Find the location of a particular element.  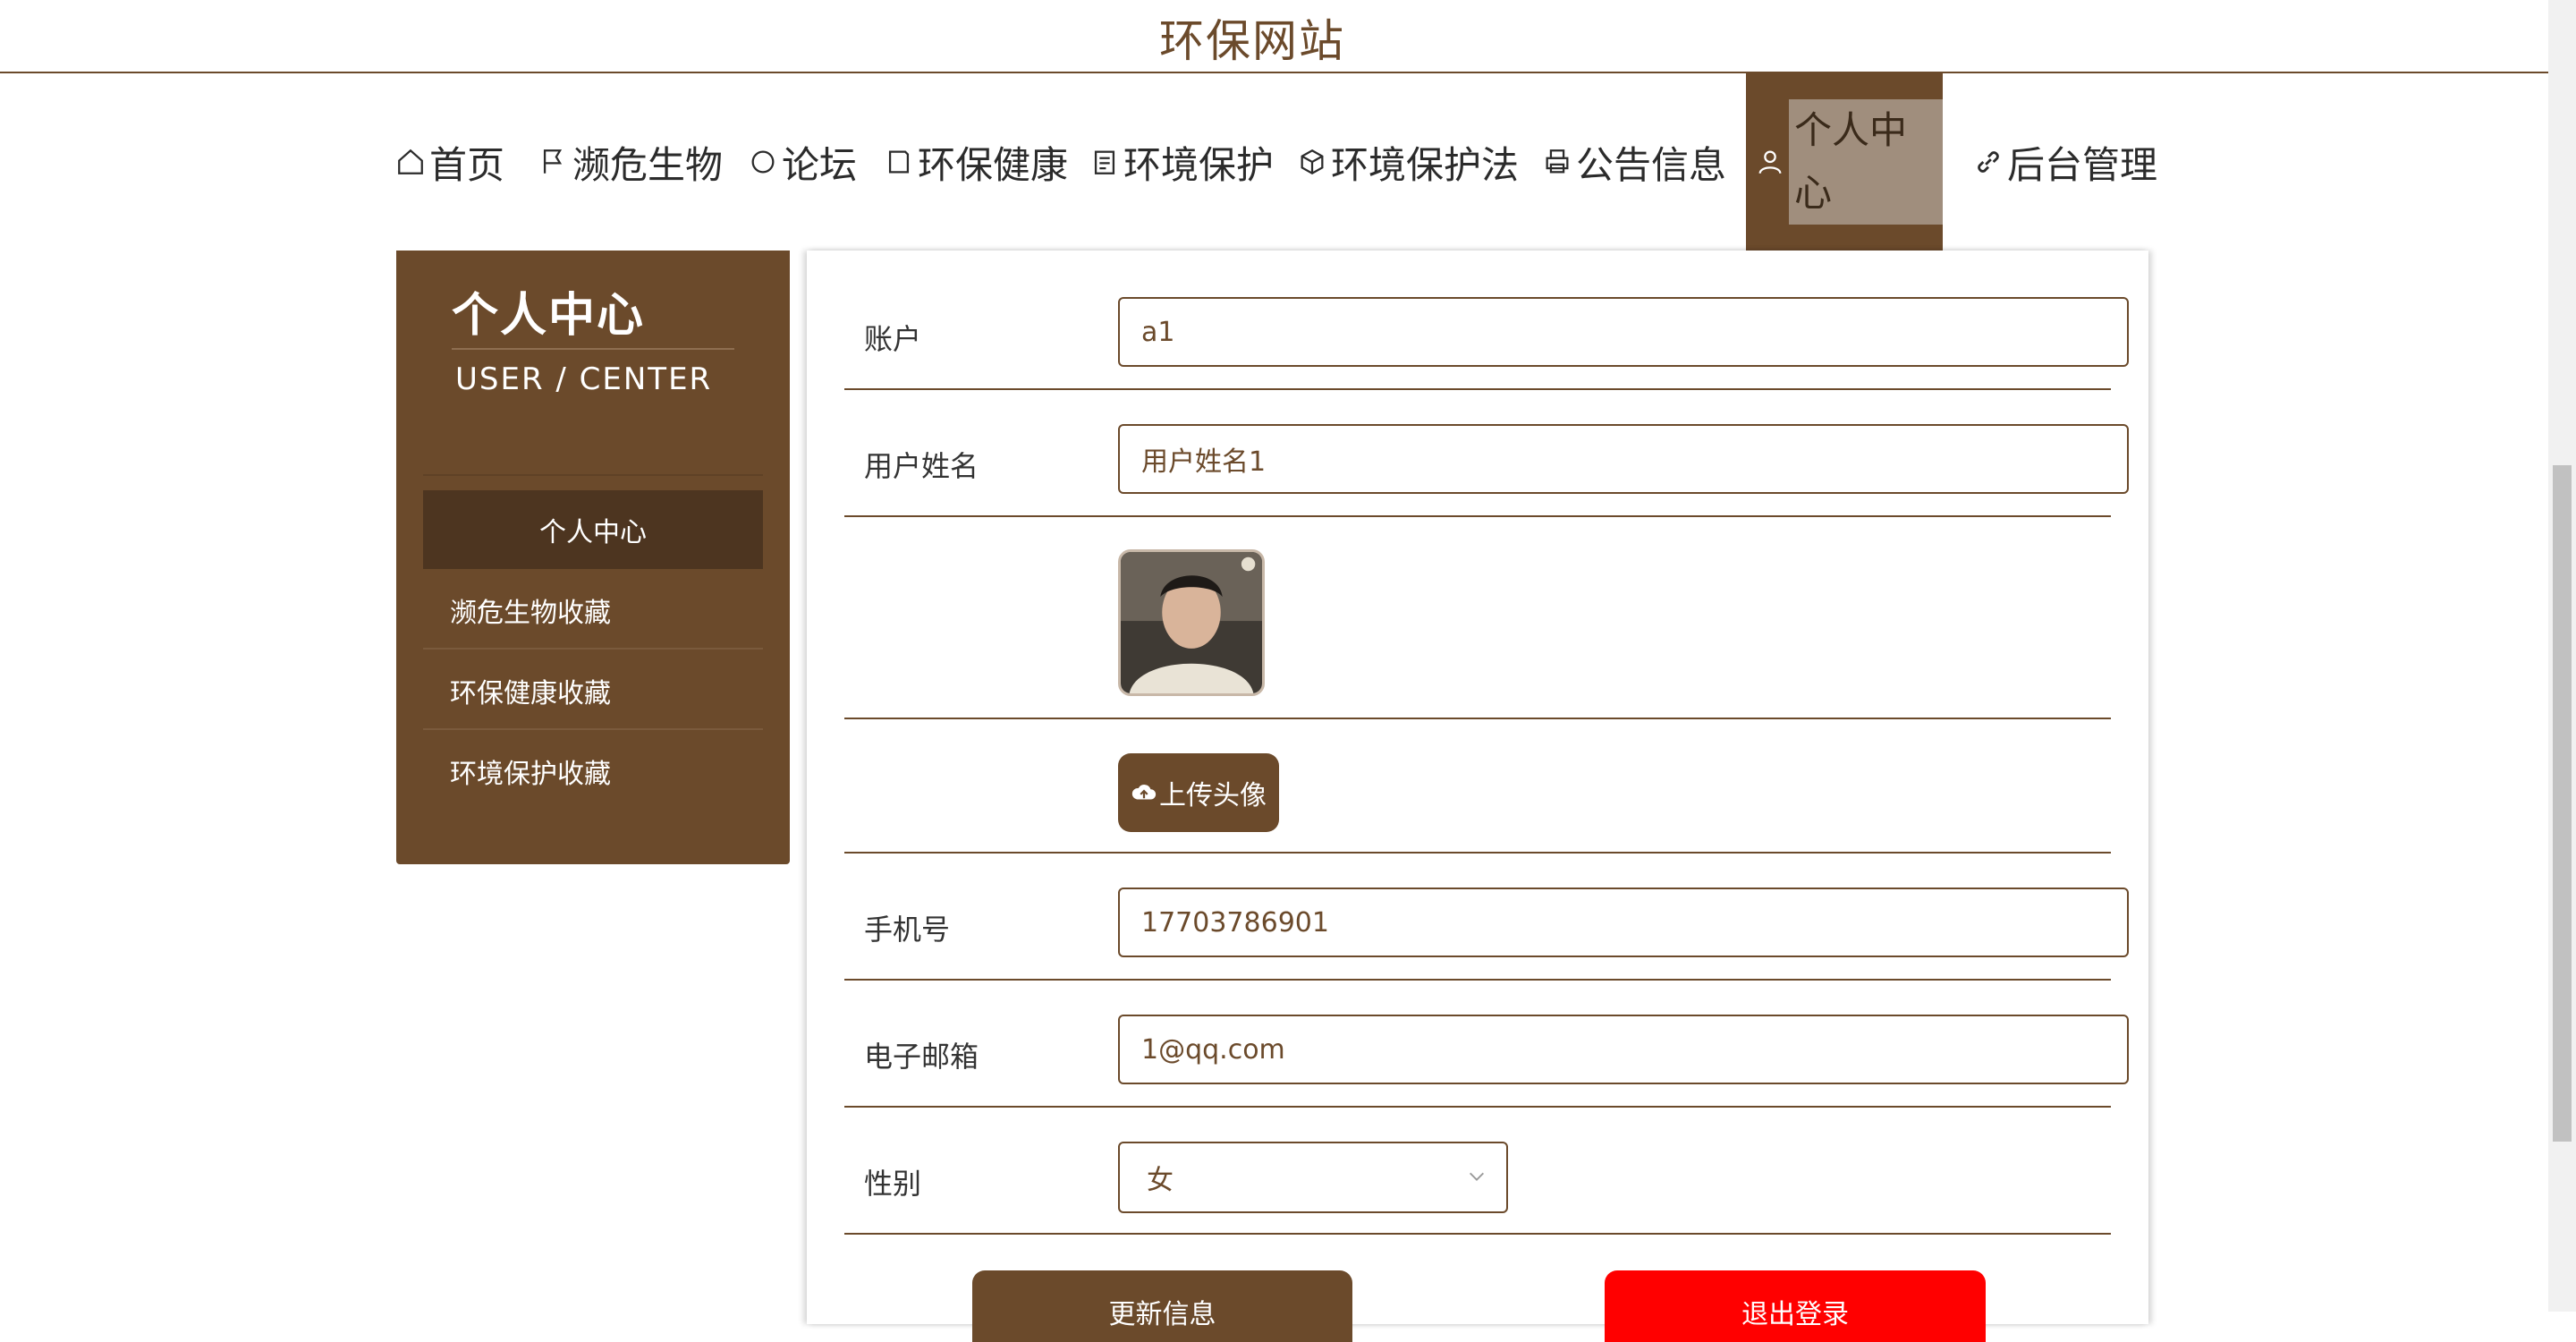

nav-label: 个人中心 is located at coordinates (1866, 162).